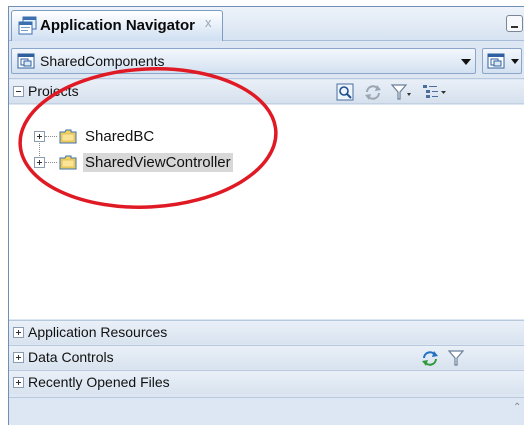 Image resolution: width=524 pixels, height=425 pixels. I want to click on view-options-icon, so click(434, 92).